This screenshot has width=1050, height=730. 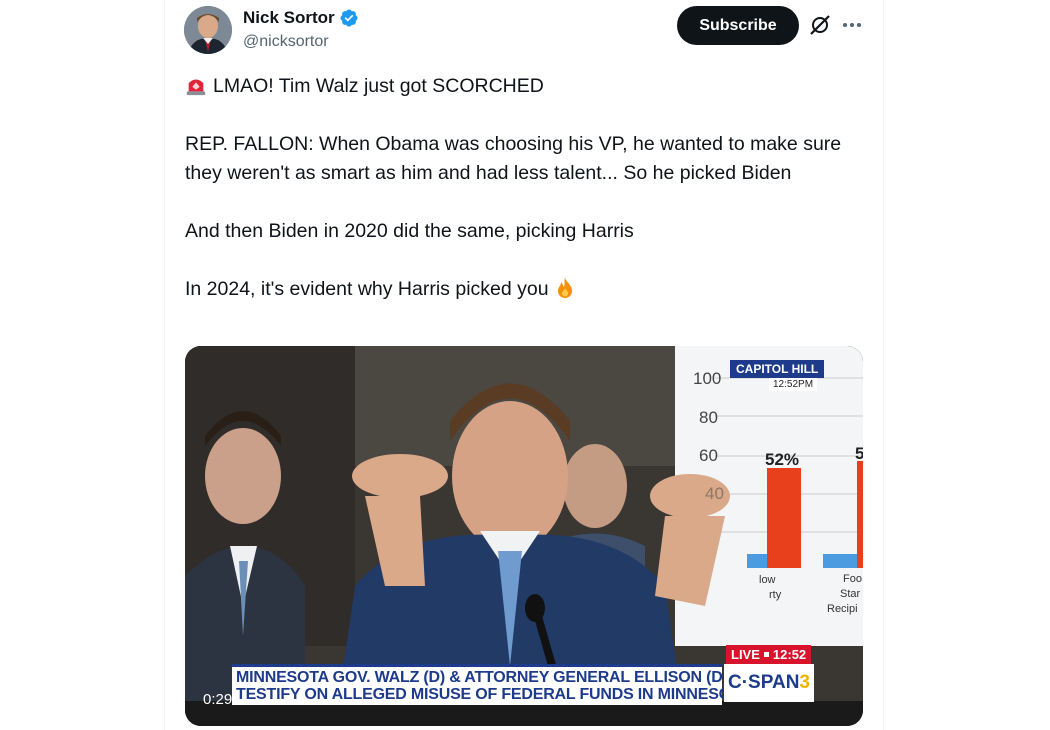 I want to click on chart-axis-100: 100, so click(x=707, y=378).